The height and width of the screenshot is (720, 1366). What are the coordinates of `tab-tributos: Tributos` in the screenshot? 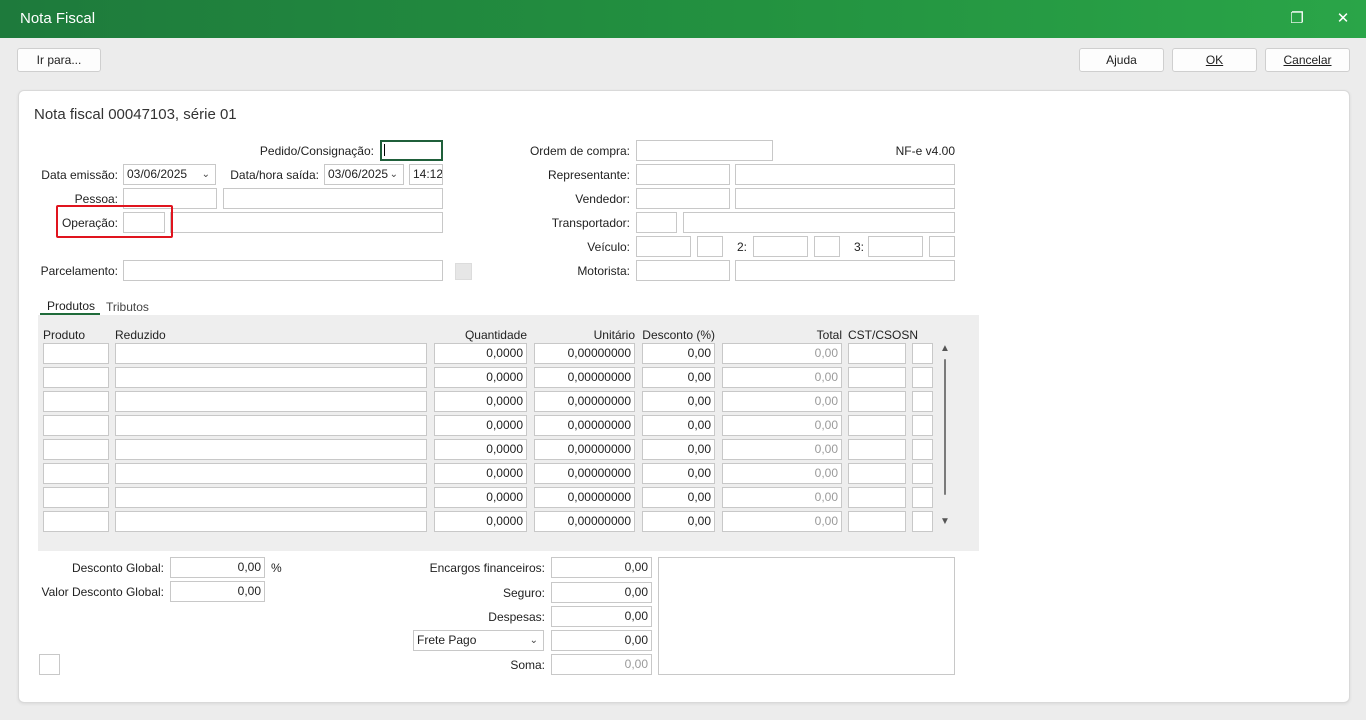 It's located at (127, 307).